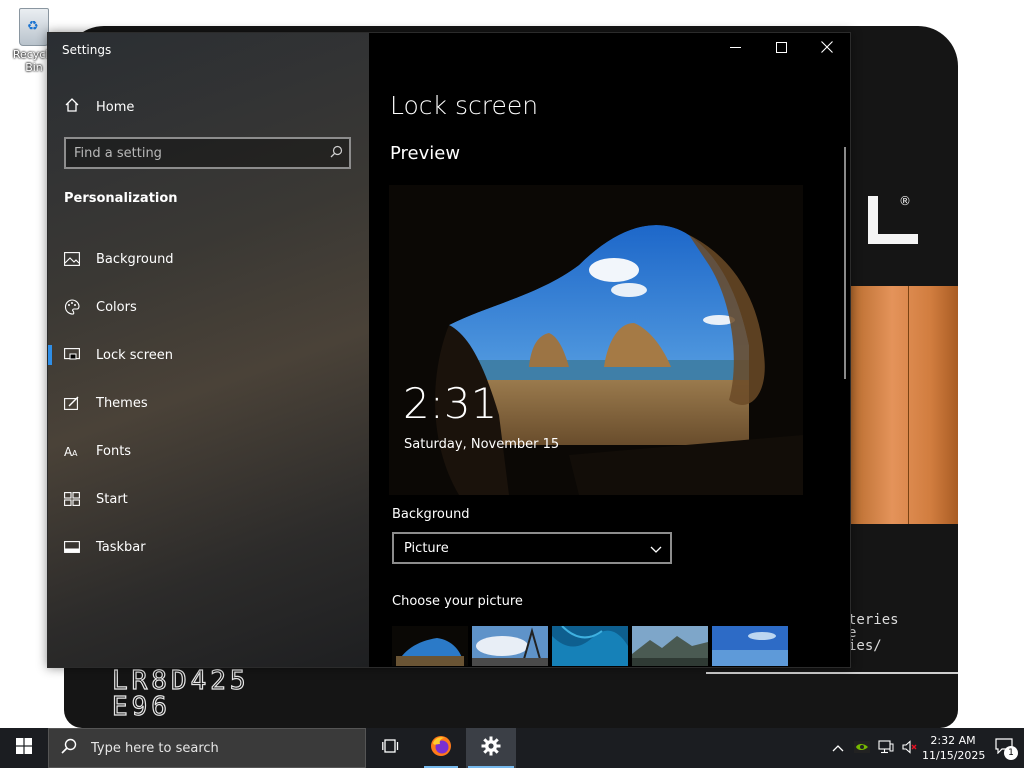  I want to click on wallpaper-divider, so click(832, 673).